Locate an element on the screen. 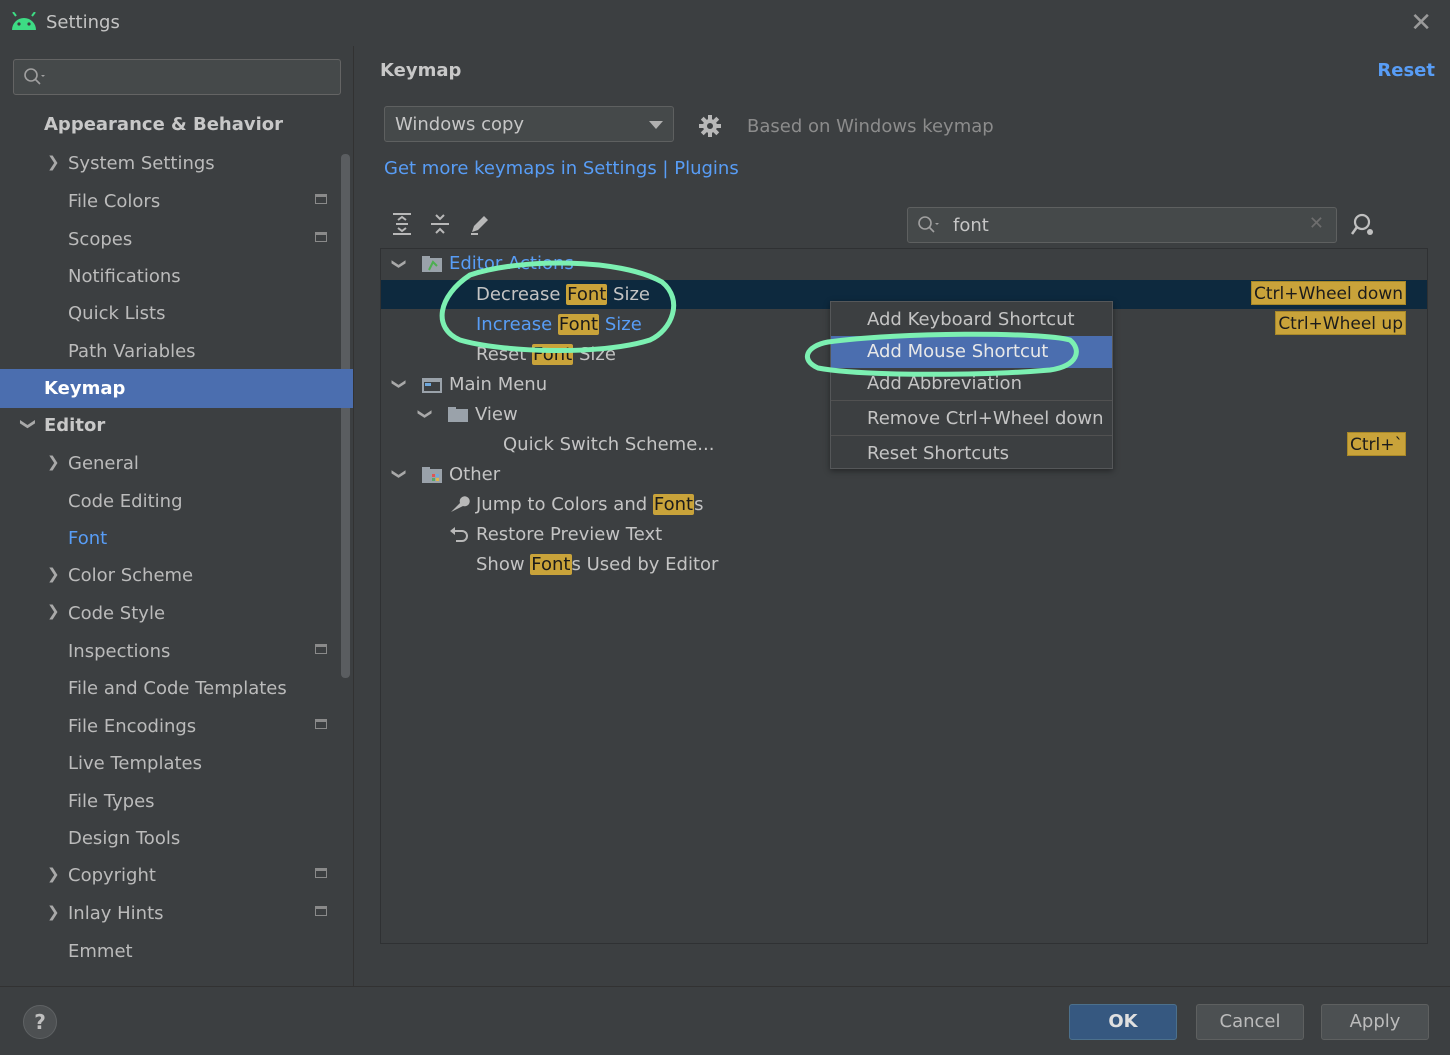 Image resolution: width=1450 pixels, height=1055 pixels. help-button: ? is located at coordinates (40, 1022).